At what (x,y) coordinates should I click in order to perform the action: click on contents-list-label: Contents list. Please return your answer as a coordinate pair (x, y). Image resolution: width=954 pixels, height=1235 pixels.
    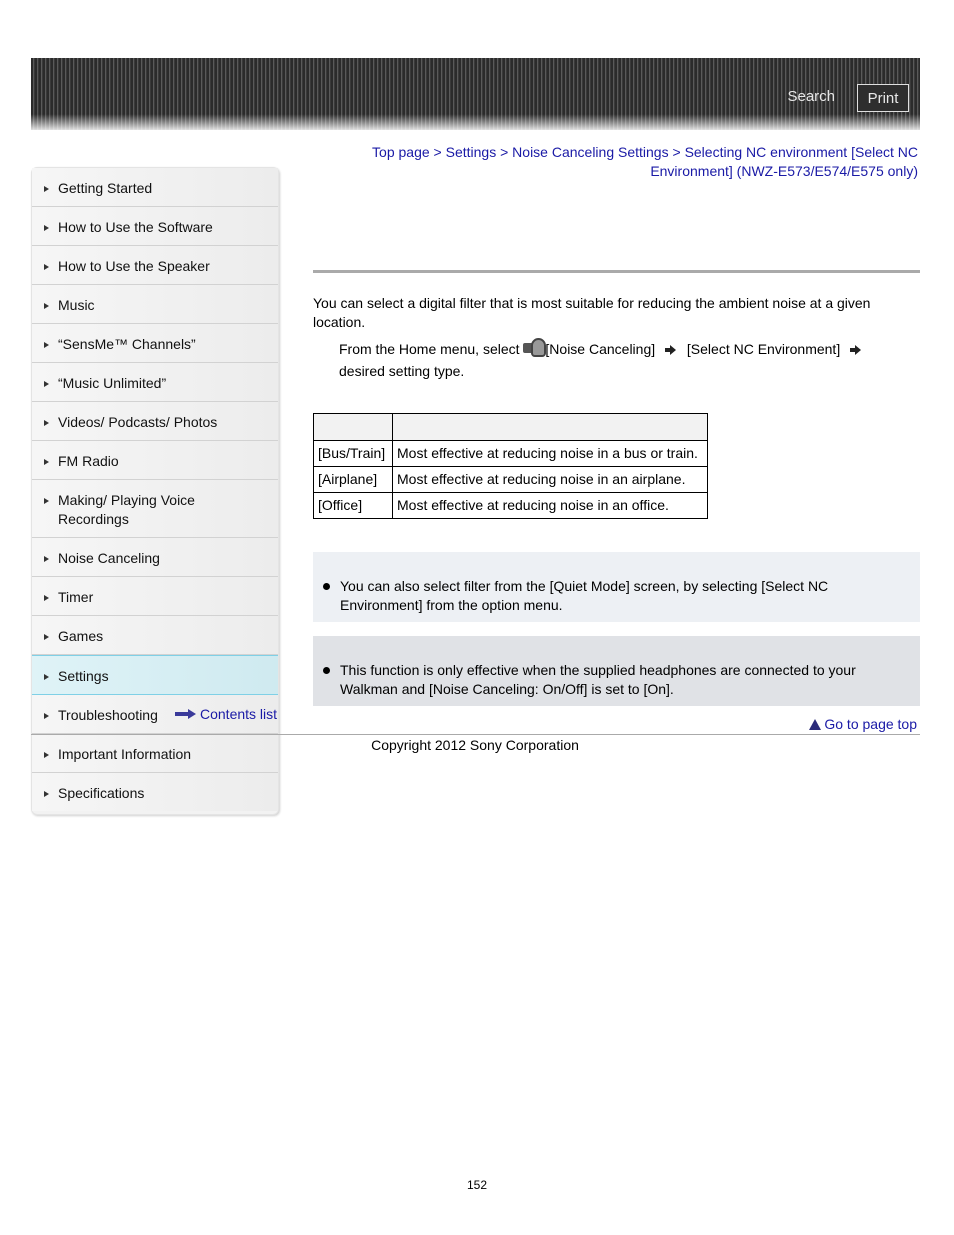
    Looking at the image, I should click on (239, 714).